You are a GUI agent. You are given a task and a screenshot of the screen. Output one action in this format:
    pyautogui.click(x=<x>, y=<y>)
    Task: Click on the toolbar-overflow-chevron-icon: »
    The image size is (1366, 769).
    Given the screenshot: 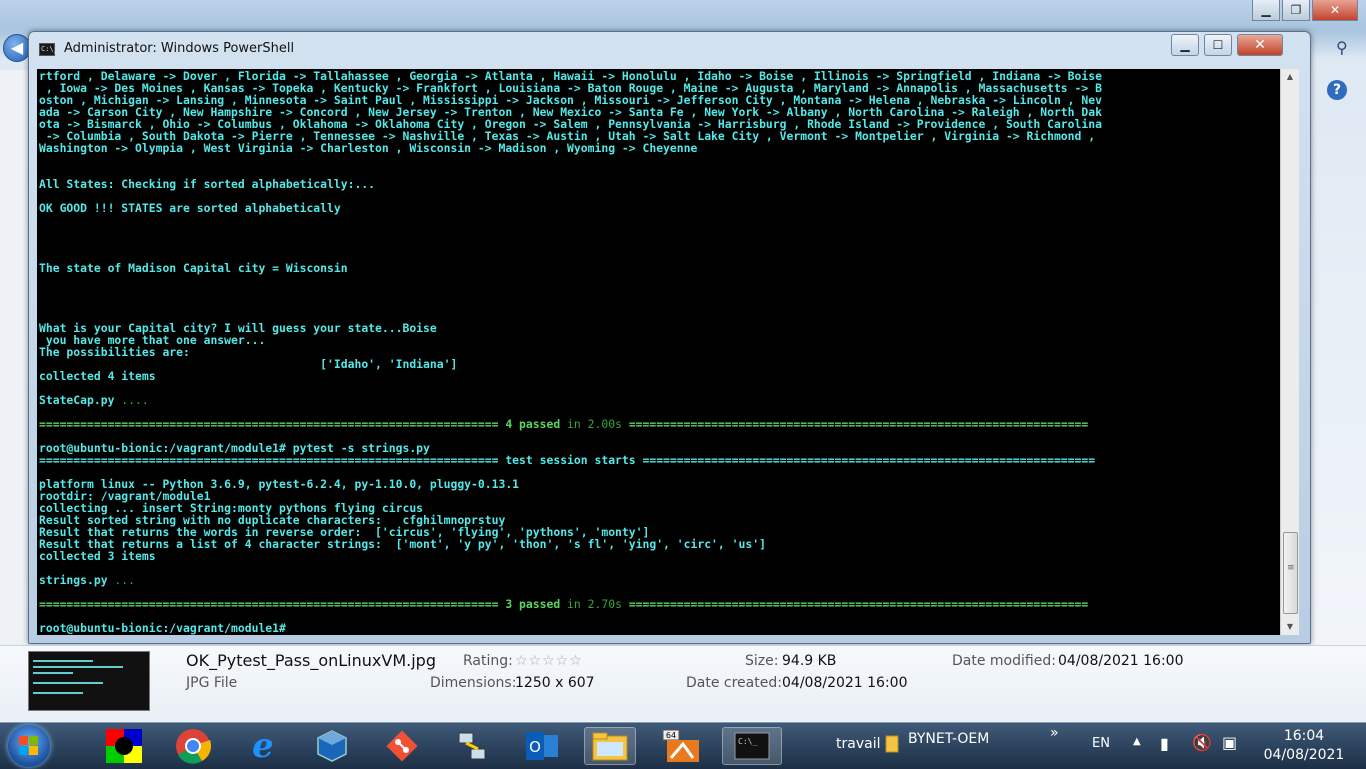 What is the action you would take?
    pyautogui.click(x=1054, y=733)
    